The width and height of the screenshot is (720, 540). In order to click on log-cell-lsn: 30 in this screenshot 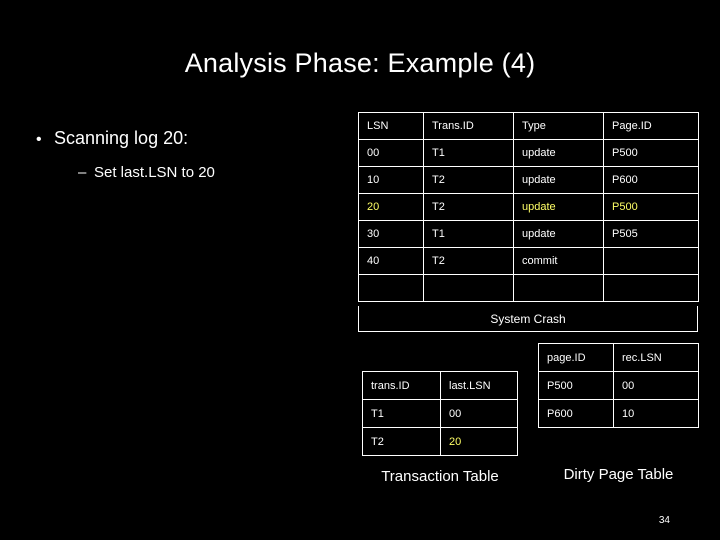, I will do `click(391, 234)`.